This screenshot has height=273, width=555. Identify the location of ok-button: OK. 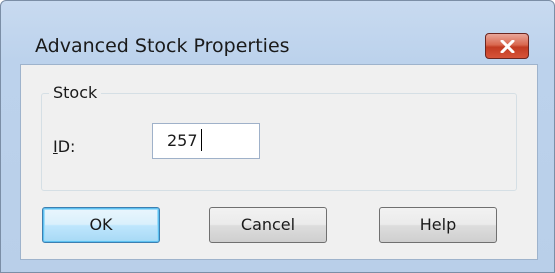
(101, 225).